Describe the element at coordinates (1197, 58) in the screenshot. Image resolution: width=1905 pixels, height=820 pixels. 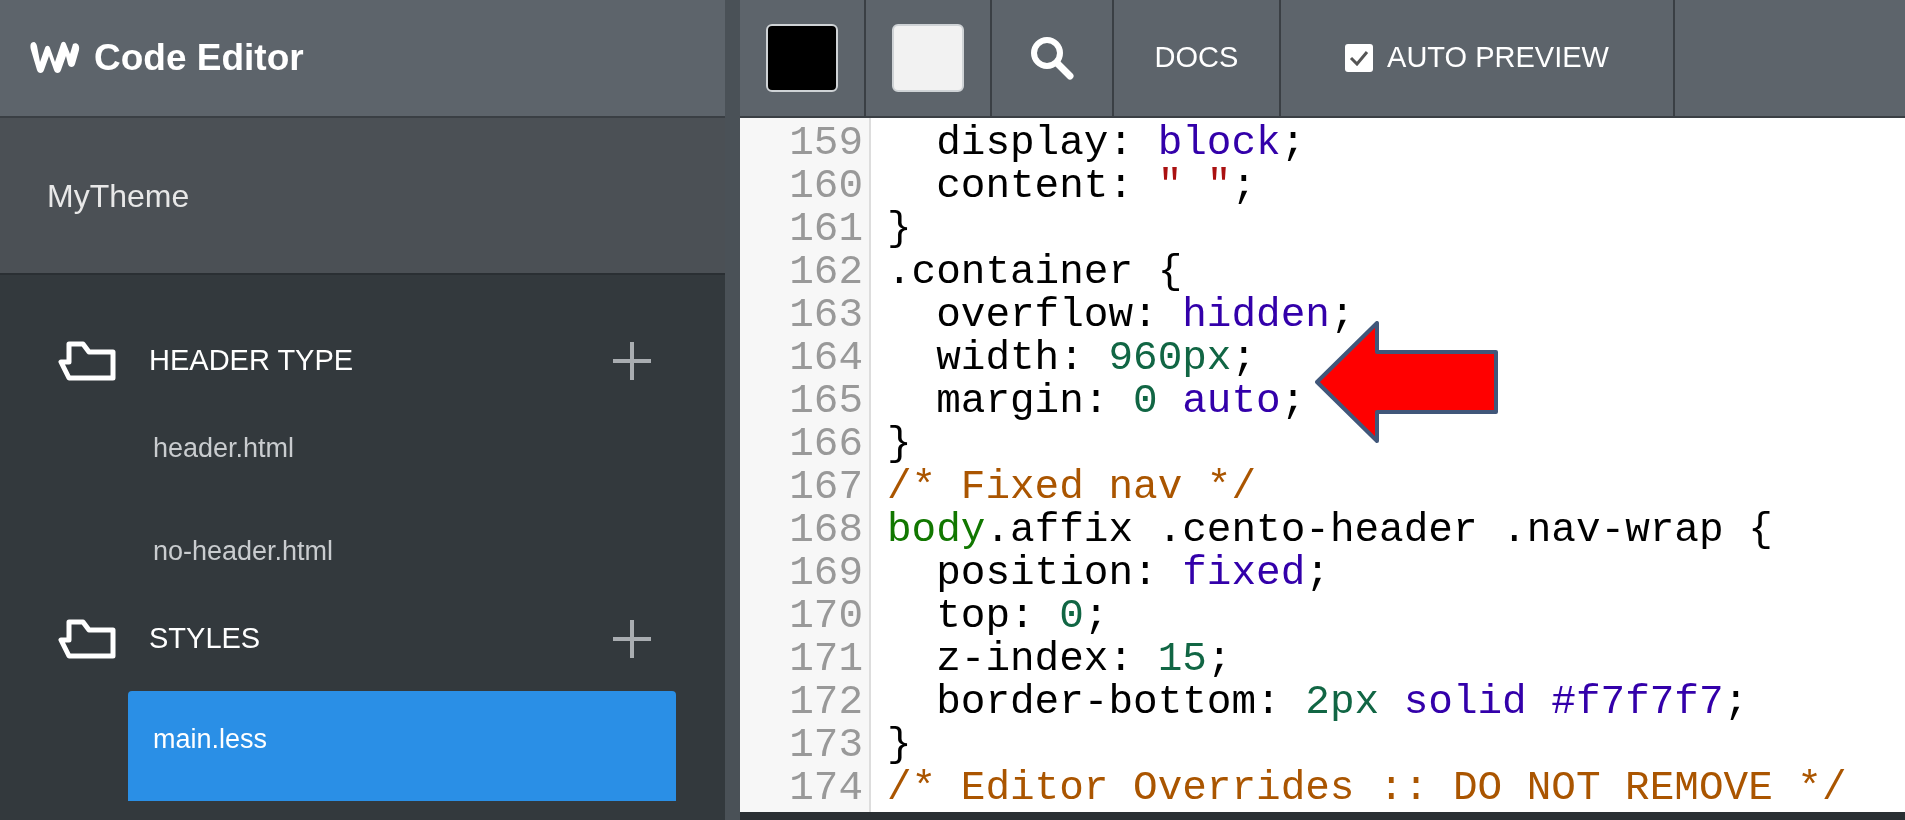
I see `docs-button: DOCS` at that location.